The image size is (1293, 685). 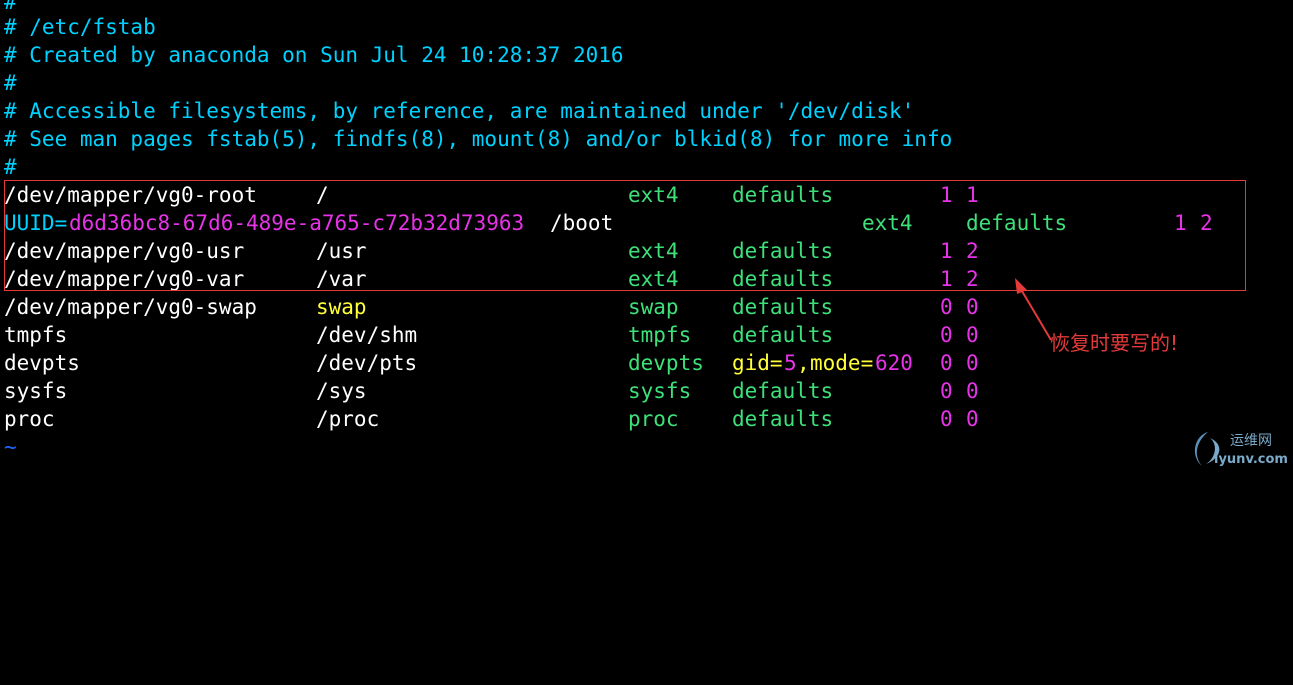 What do you see at coordinates (660, 335) in the screenshot?
I see `fstype-field: tmpfs` at bounding box center [660, 335].